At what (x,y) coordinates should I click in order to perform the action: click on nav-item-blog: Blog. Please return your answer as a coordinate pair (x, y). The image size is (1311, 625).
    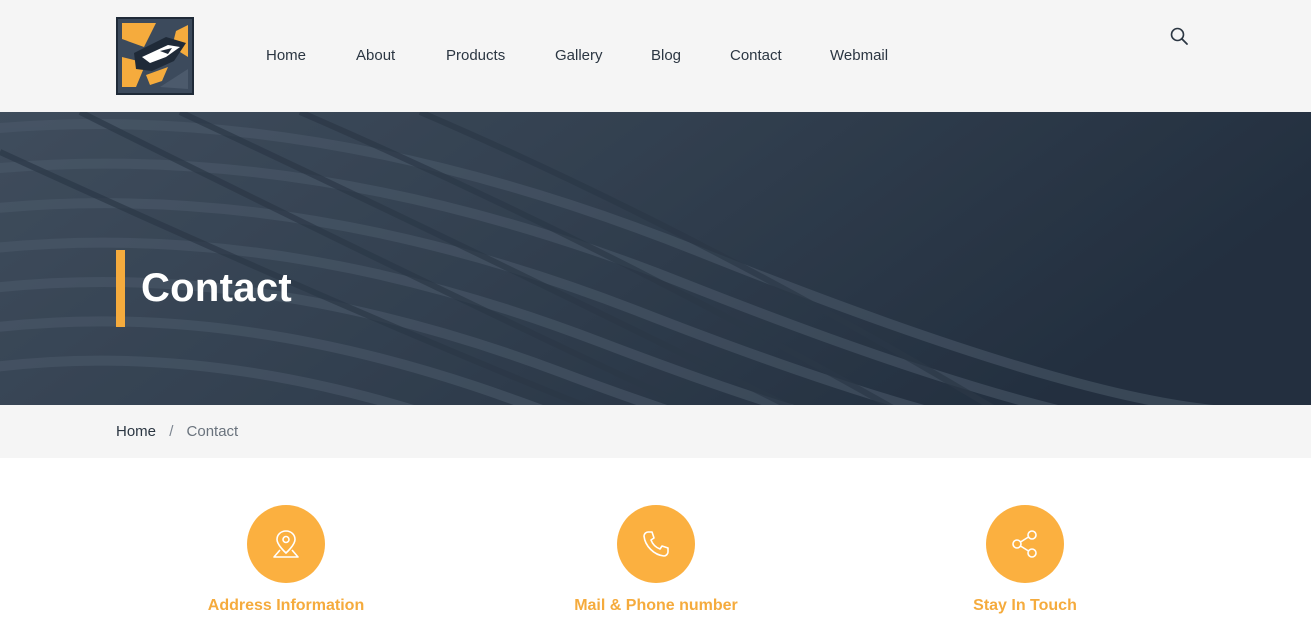
    Looking at the image, I should click on (666, 55).